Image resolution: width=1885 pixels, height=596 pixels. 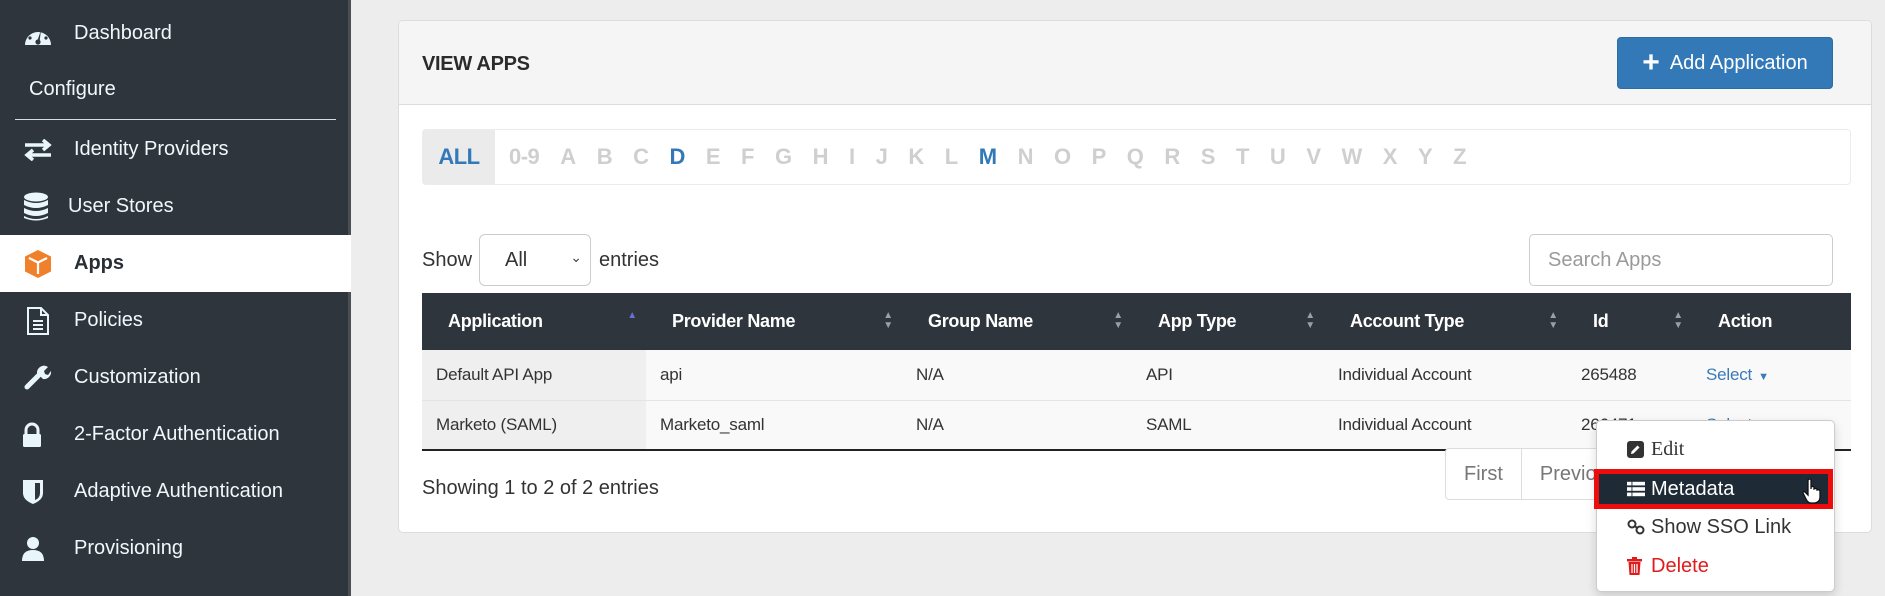 What do you see at coordinates (1313, 157) in the screenshot?
I see `alpha-filter-v: V` at bounding box center [1313, 157].